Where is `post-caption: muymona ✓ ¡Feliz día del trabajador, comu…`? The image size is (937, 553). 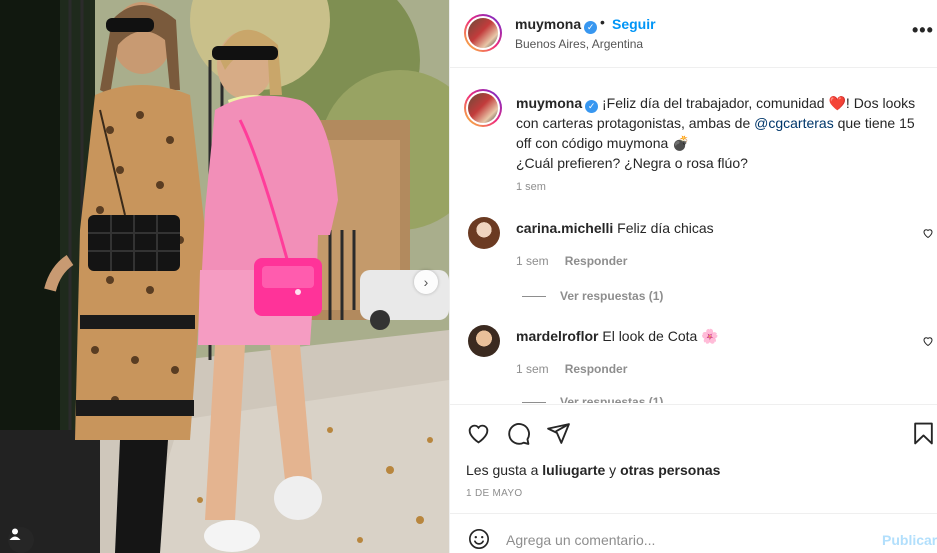 post-caption: muymona ✓ ¡Feliz día del trabajador, comu… is located at coordinates (716, 133).